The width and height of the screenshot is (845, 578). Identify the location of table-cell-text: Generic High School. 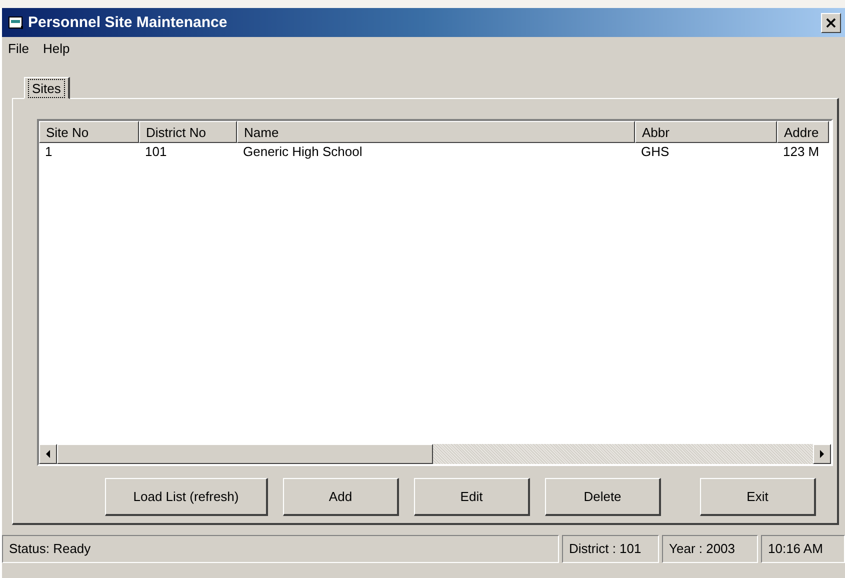
(303, 151).